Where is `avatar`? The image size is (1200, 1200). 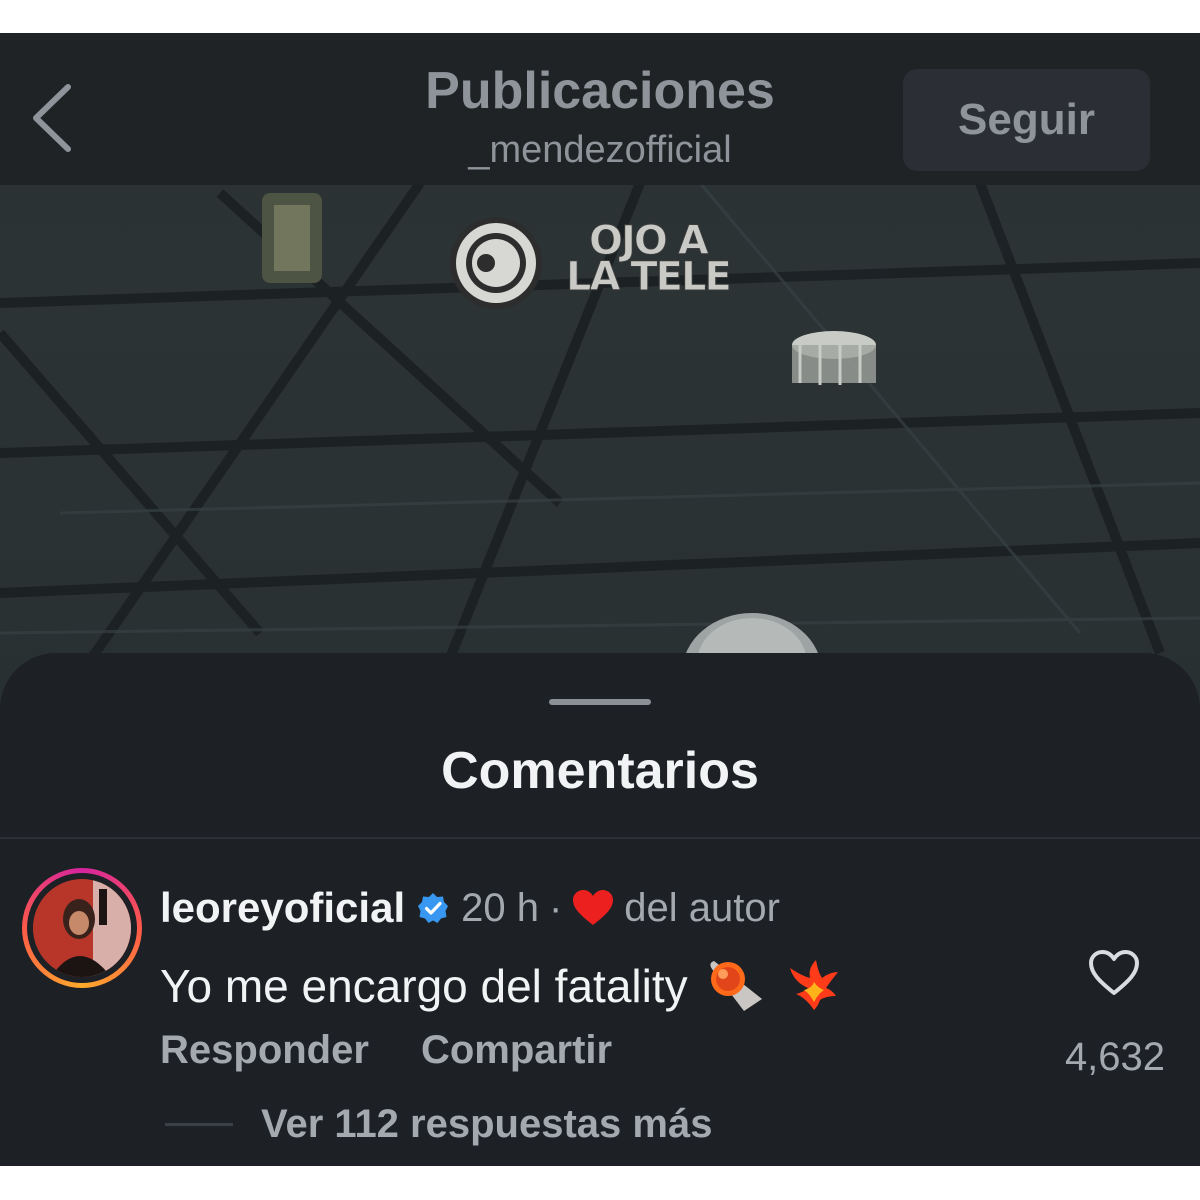
avatar is located at coordinates (82, 928).